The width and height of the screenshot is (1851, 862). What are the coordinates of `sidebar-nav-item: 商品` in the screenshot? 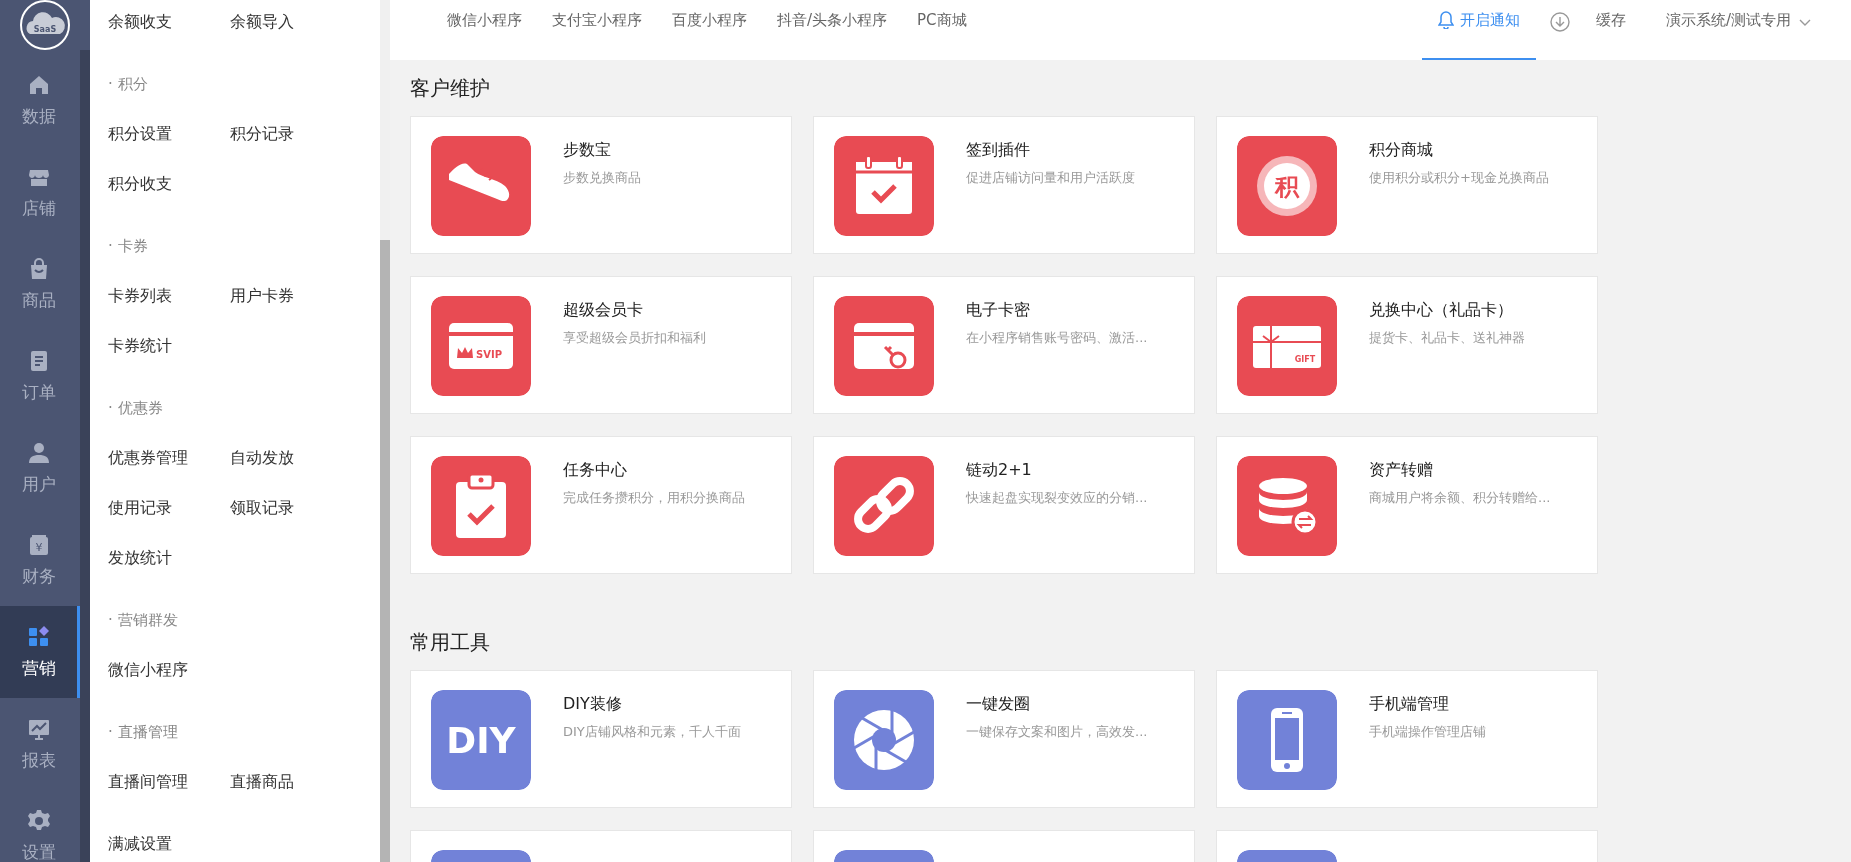 It's located at (40, 284).